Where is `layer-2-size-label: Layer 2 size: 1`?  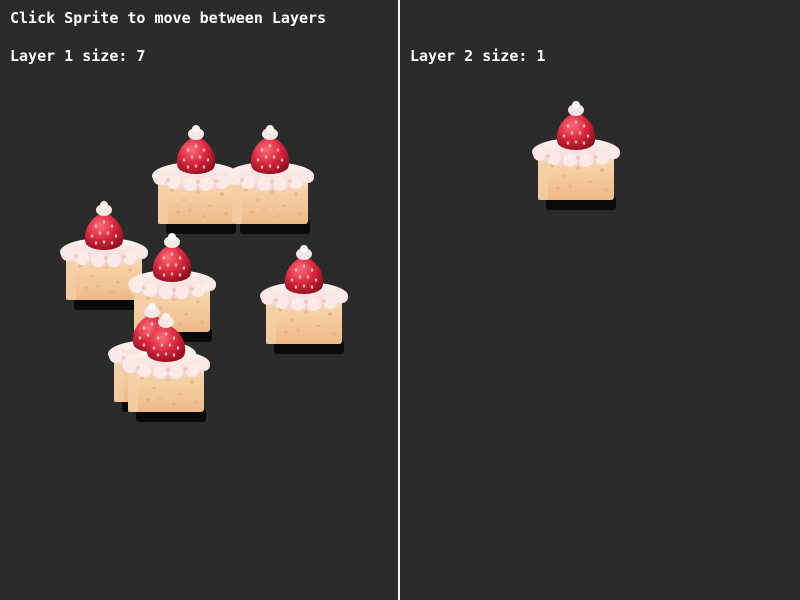 layer-2-size-label: Layer 2 size: 1 is located at coordinates (478, 56).